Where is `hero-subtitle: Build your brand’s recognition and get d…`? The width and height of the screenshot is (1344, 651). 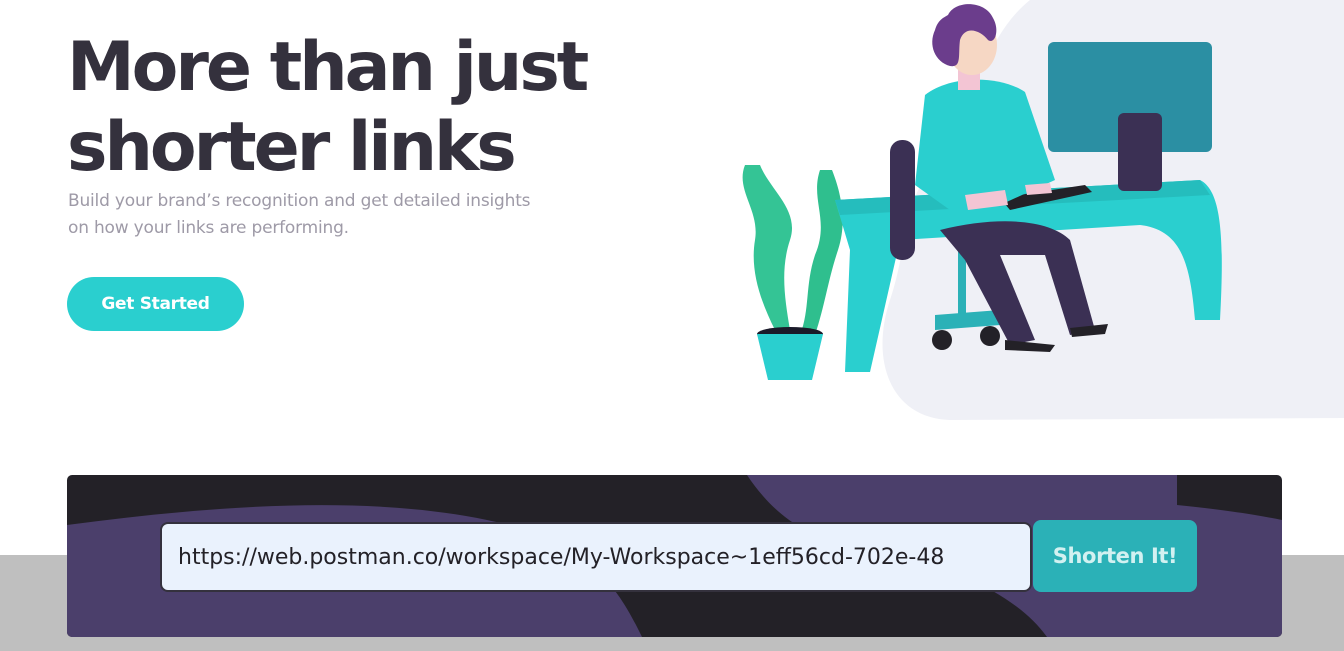
hero-subtitle: Build your brand’s recognition and get d… is located at coordinates (299, 214).